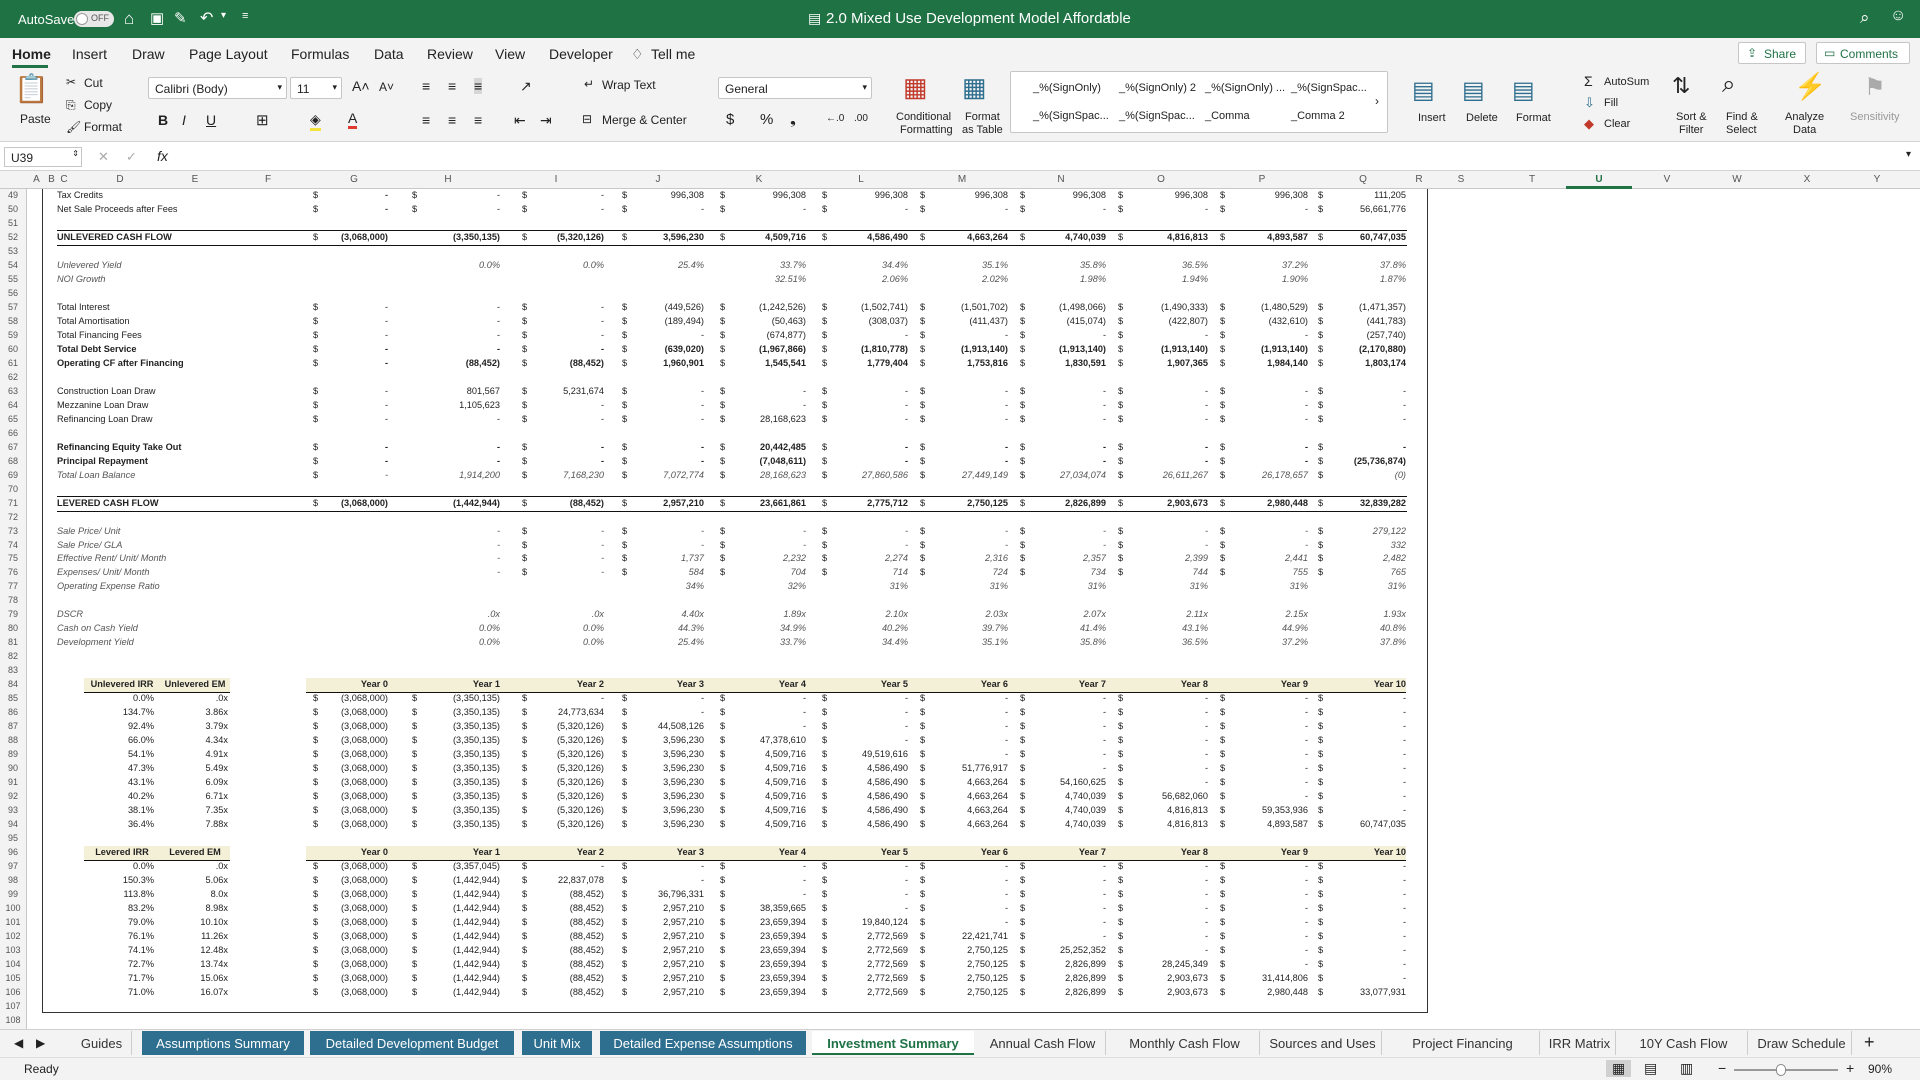 The height and width of the screenshot is (1080, 1920). I want to click on cell-value: 1.98%, so click(1056, 279).